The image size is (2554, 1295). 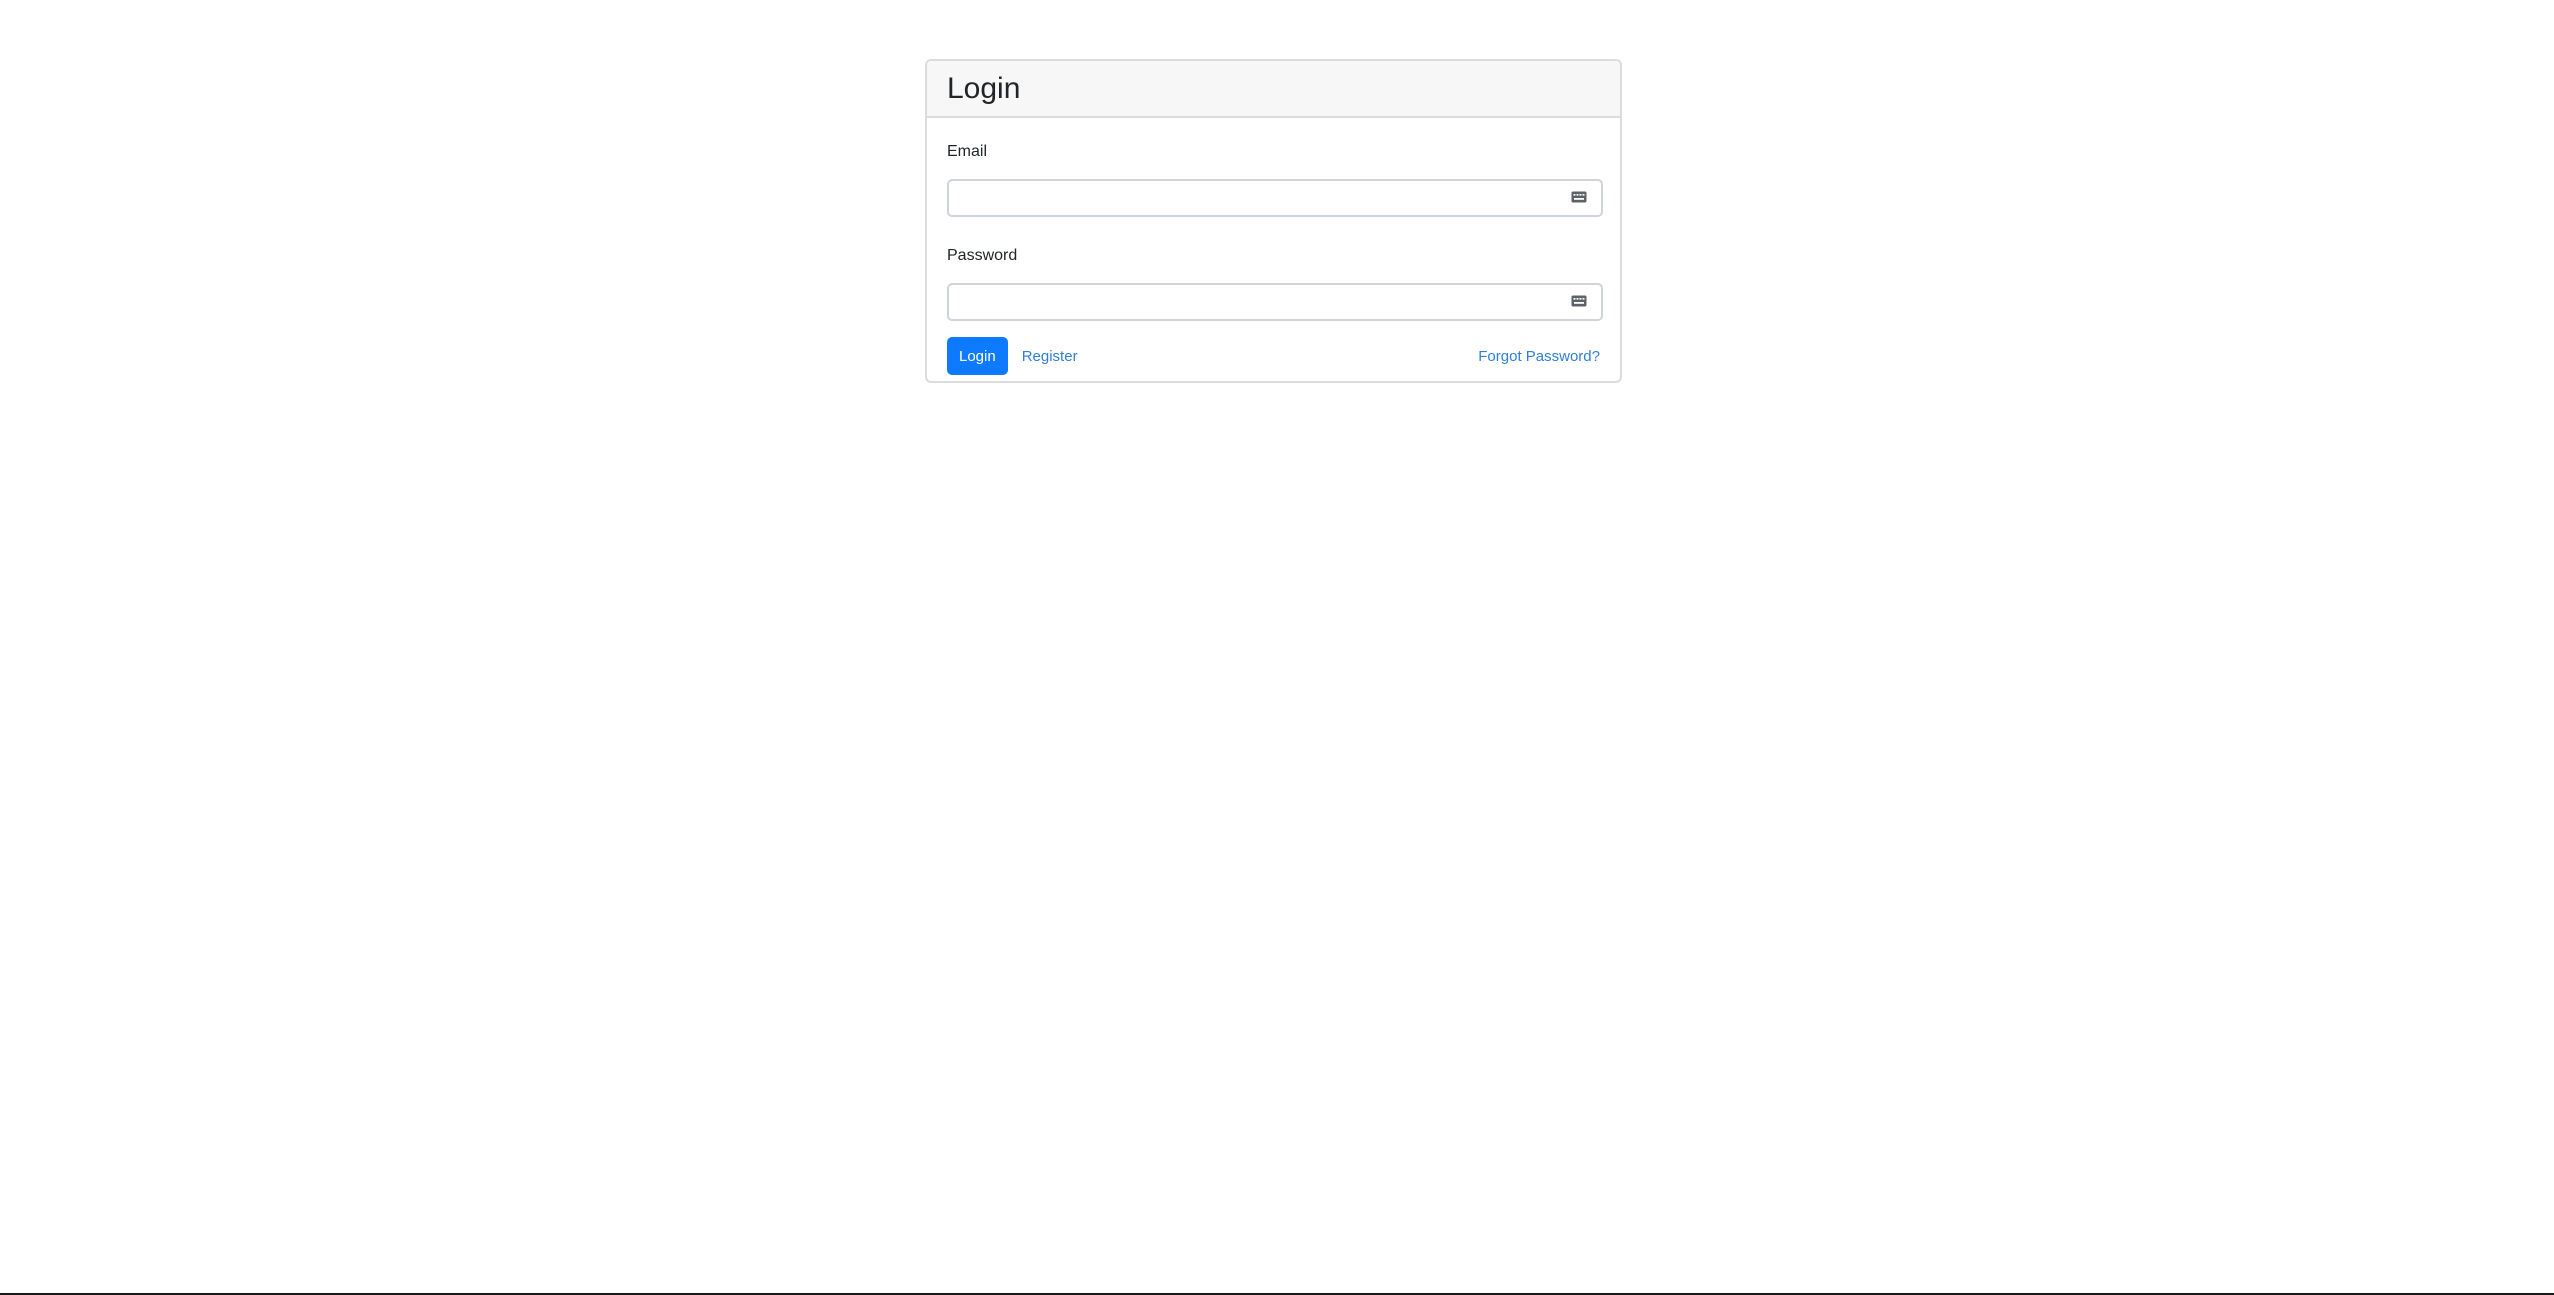 I want to click on email-group: Email, so click(x=1275, y=179).